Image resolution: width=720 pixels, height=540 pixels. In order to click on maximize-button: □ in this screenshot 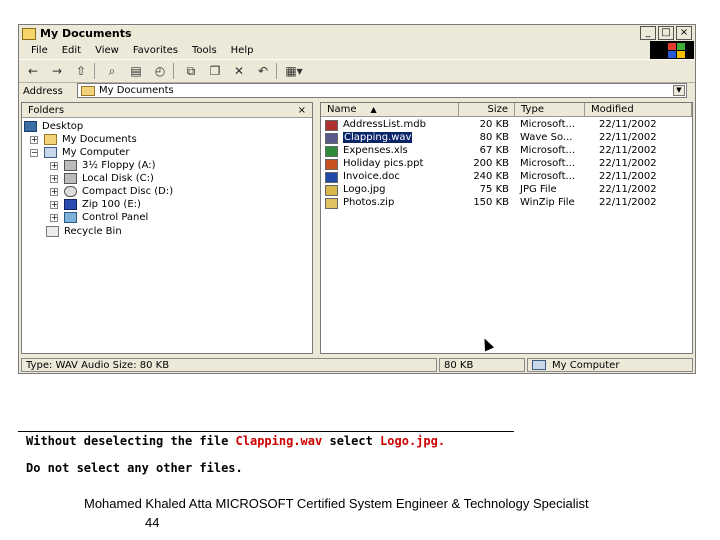, I will do `click(666, 33)`.